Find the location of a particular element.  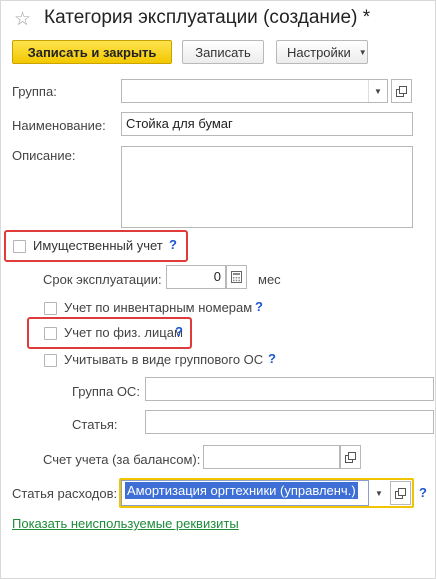

settings-label: Настройки is located at coordinates (319, 52).